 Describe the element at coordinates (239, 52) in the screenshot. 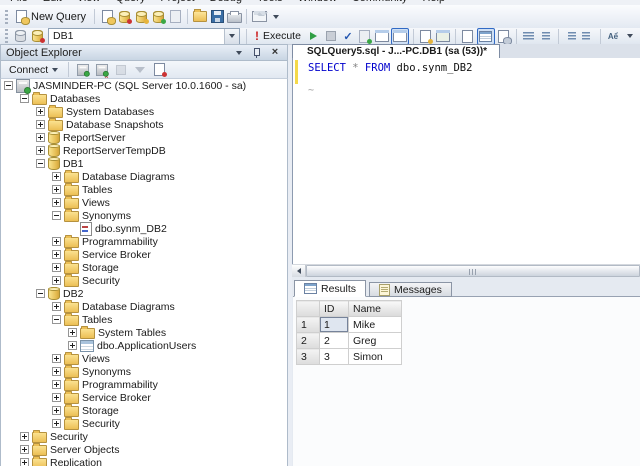

I see `window-position-icon` at that location.